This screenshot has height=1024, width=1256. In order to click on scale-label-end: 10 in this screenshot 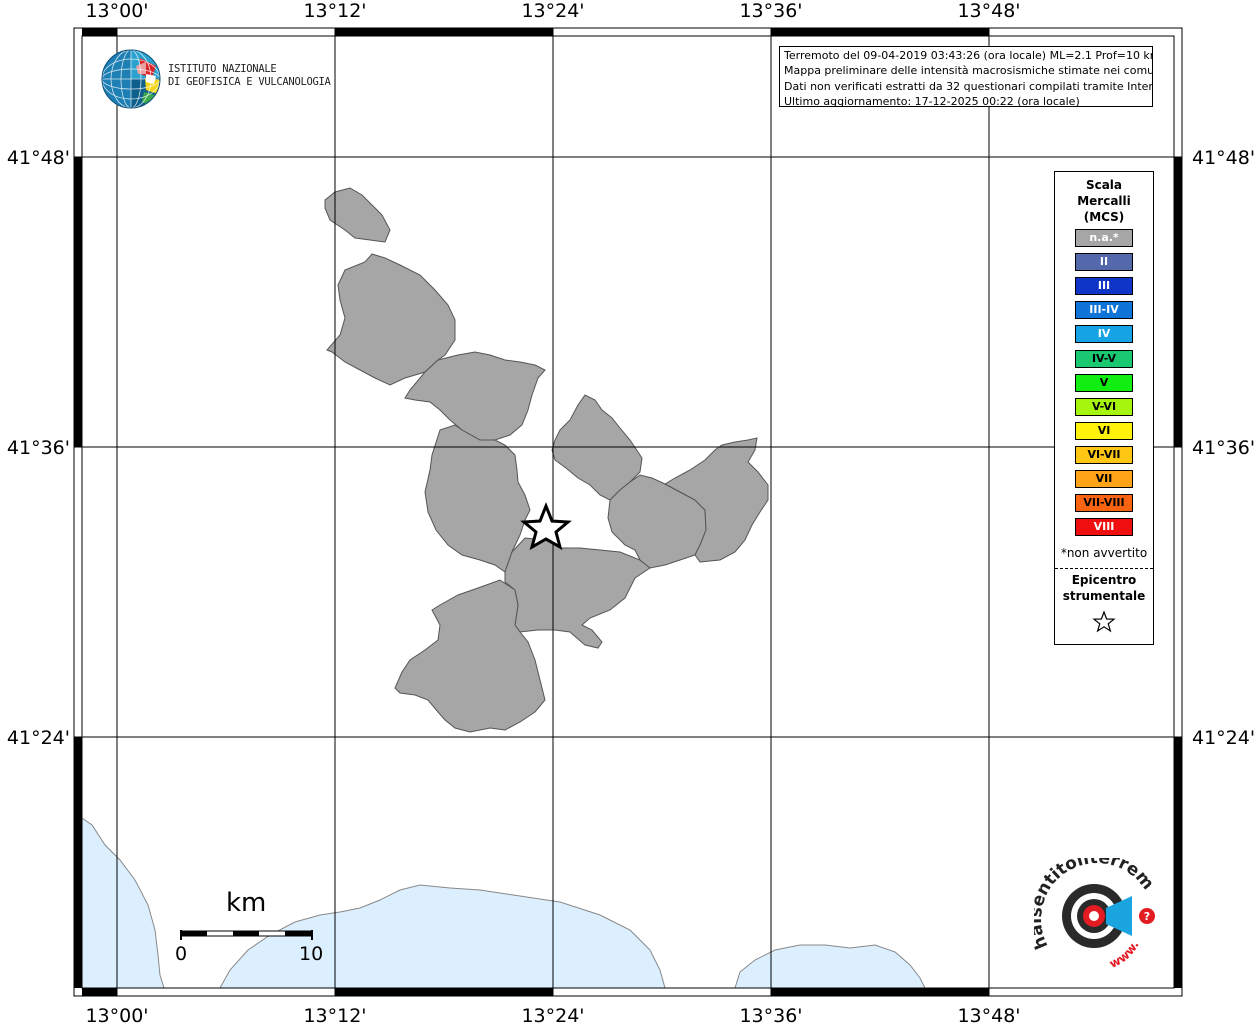, I will do `click(311, 954)`.